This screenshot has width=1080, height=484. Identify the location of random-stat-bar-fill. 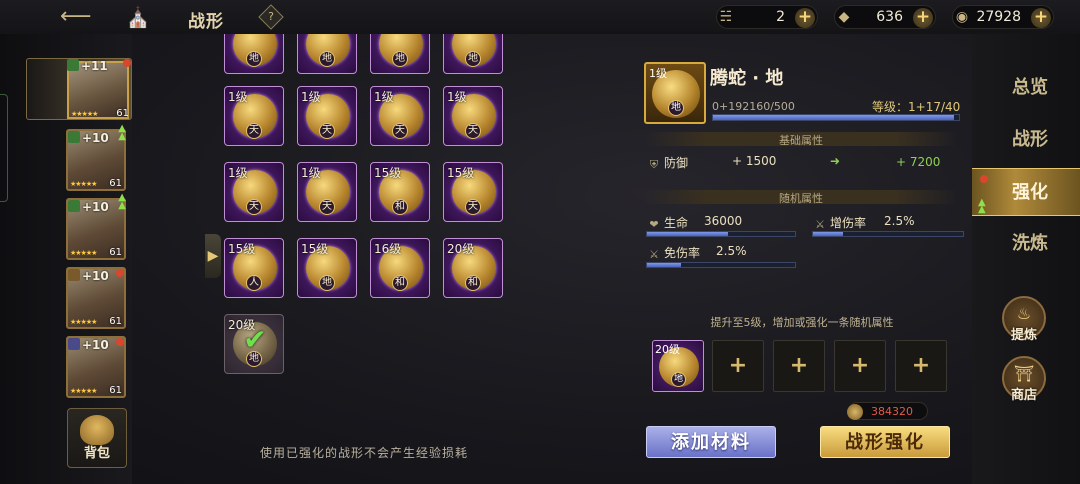
(664, 265).